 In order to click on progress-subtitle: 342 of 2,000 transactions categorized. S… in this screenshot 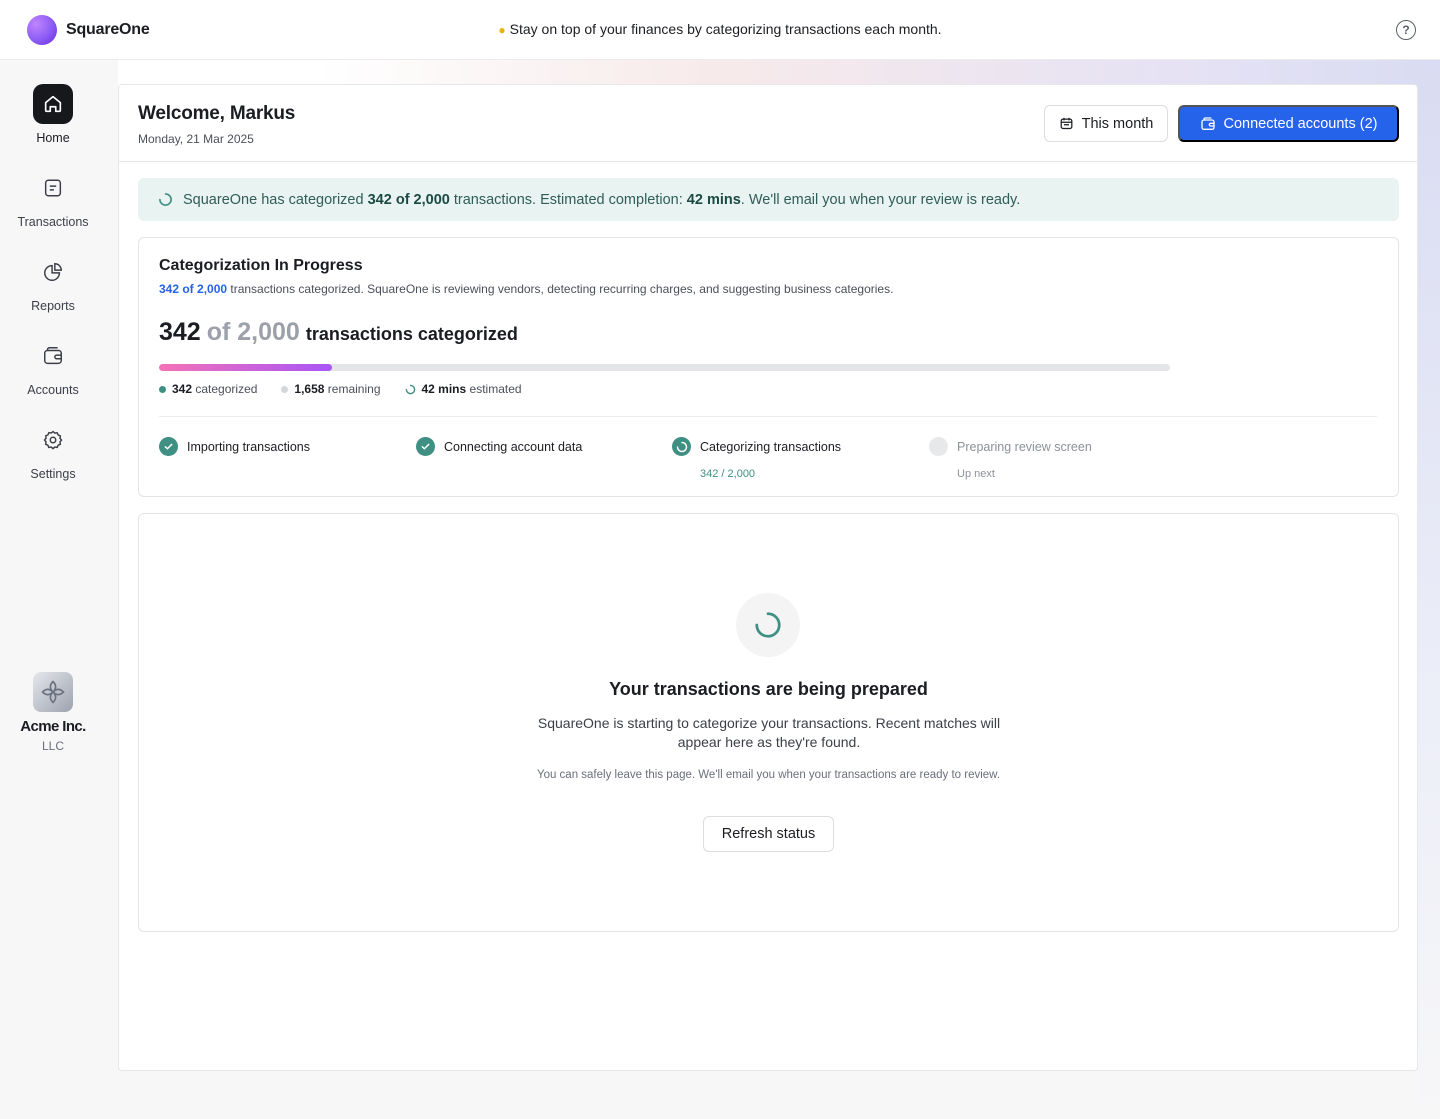, I will do `click(526, 289)`.